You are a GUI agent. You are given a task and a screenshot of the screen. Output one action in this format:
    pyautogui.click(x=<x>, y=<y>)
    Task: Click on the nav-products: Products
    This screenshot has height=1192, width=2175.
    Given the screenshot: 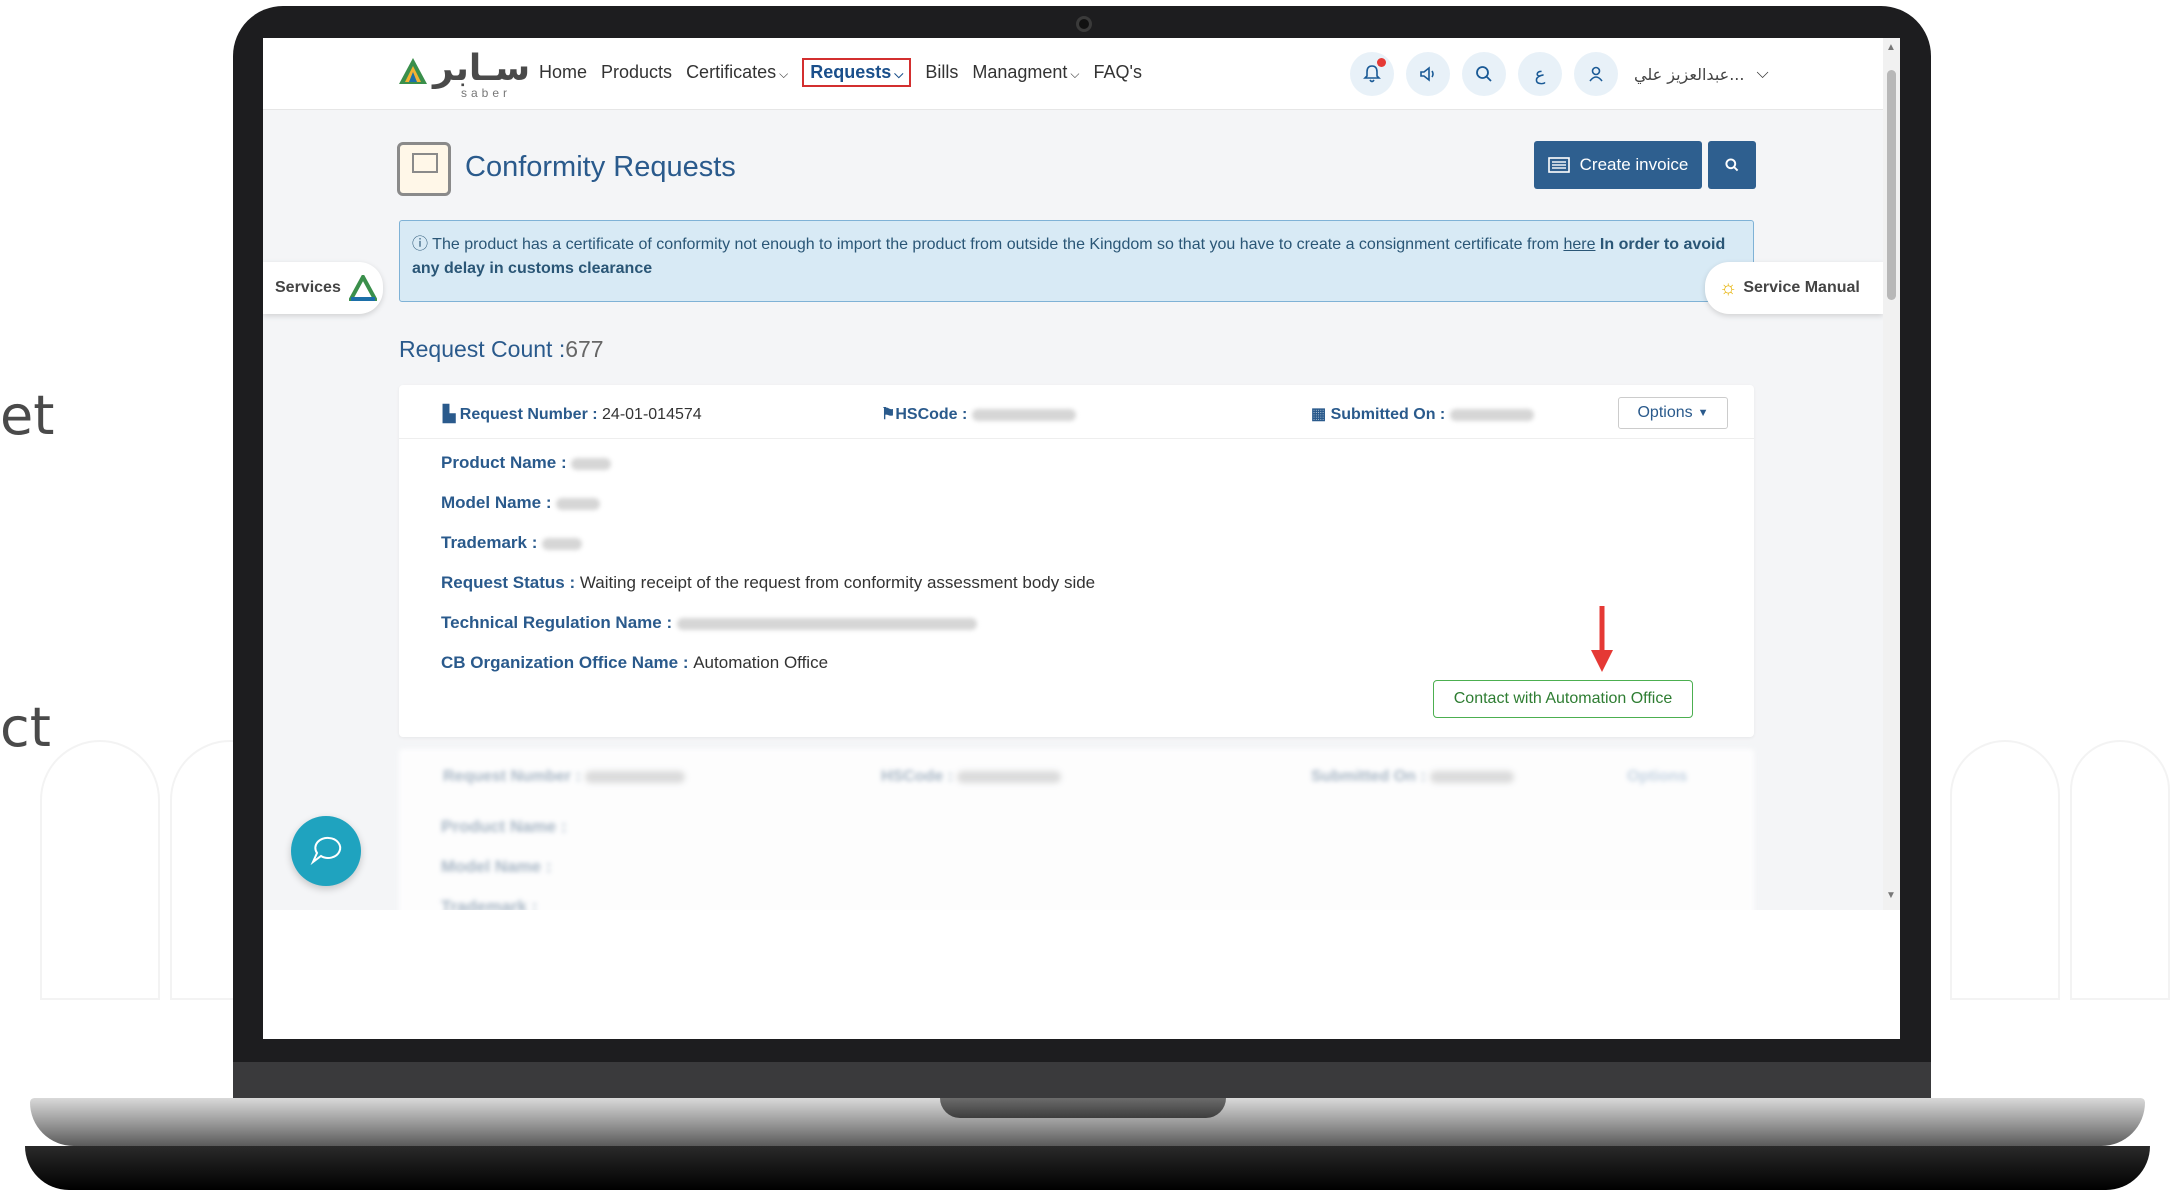 What is the action you would take?
    pyautogui.click(x=636, y=74)
    